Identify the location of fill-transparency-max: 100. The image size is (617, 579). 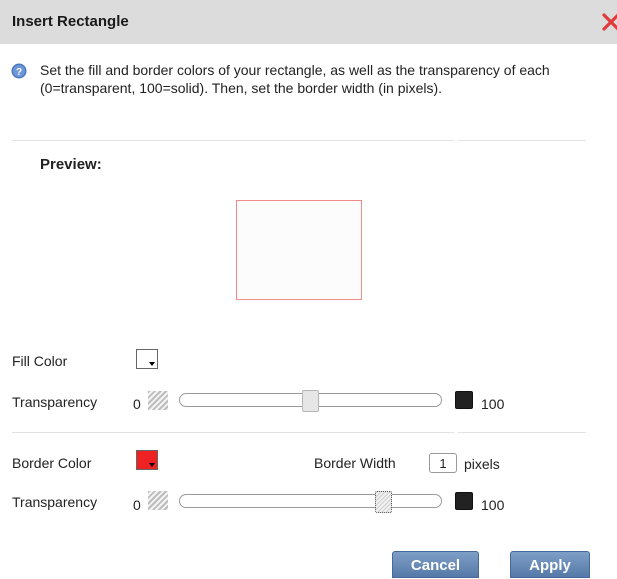
(493, 404).